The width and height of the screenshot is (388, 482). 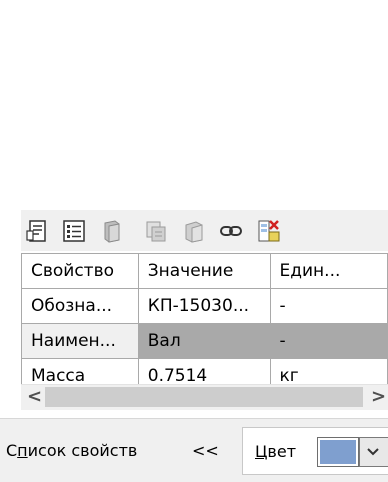 I want to click on book-add-icon, so click(x=195, y=231).